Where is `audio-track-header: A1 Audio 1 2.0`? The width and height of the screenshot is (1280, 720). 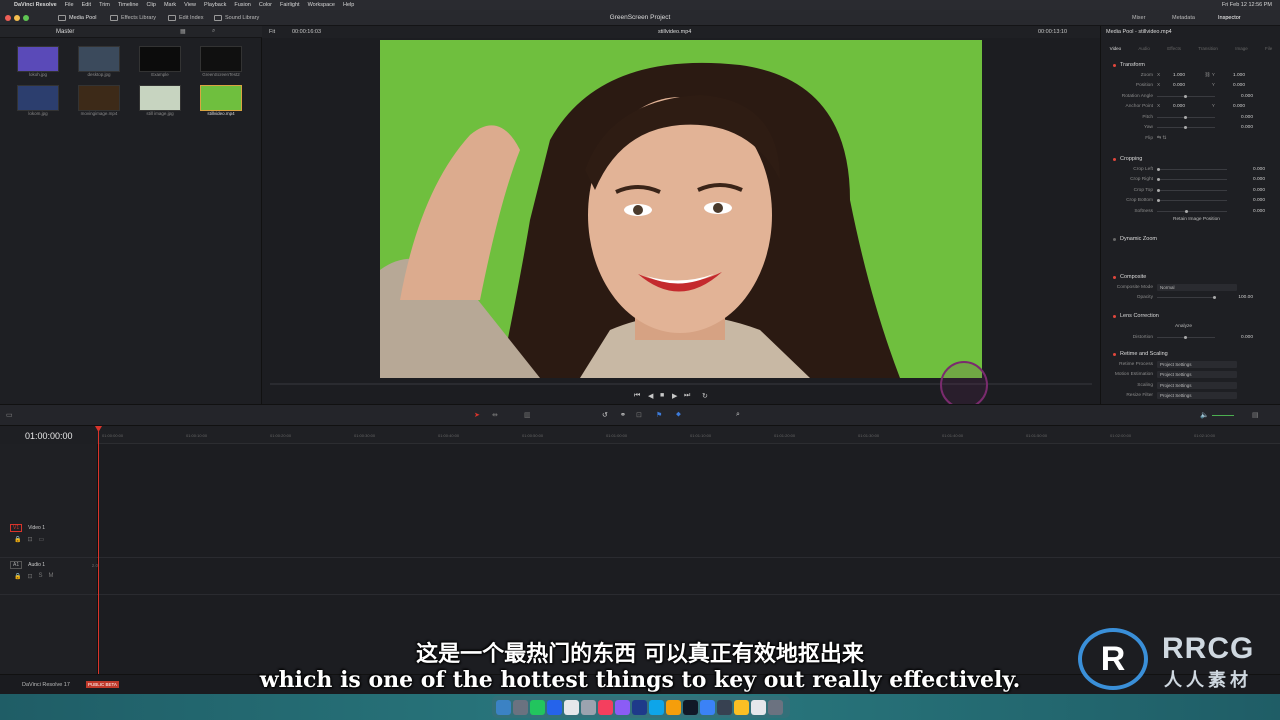 audio-track-header: A1 Audio 1 2.0 is located at coordinates (54, 565).